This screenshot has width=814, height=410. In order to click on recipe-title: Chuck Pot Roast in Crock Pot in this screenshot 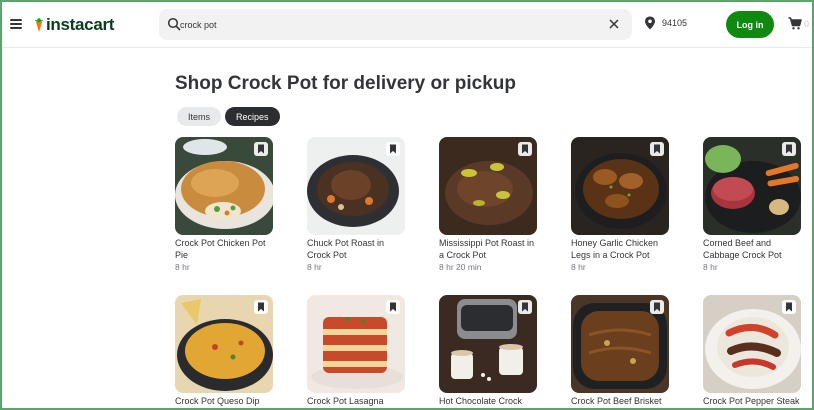, I will do `click(358, 249)`.